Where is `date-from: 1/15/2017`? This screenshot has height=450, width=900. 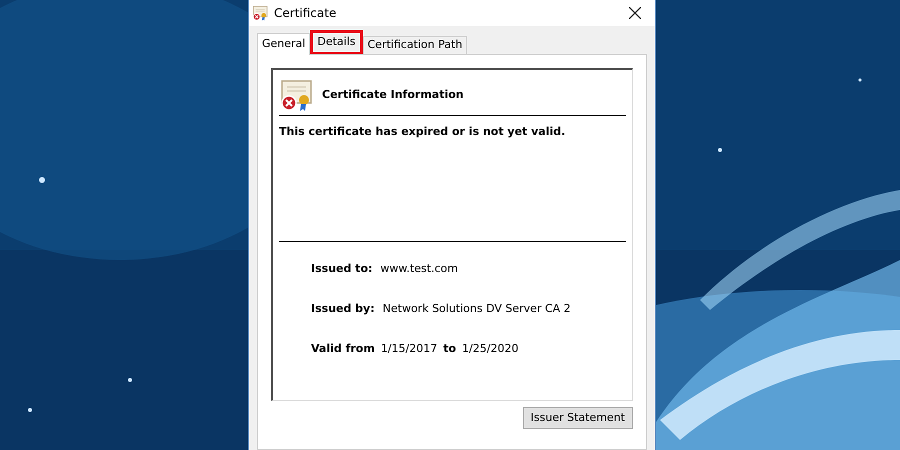 date-from: 1/15/2017 is located at coordinates (409, 348).